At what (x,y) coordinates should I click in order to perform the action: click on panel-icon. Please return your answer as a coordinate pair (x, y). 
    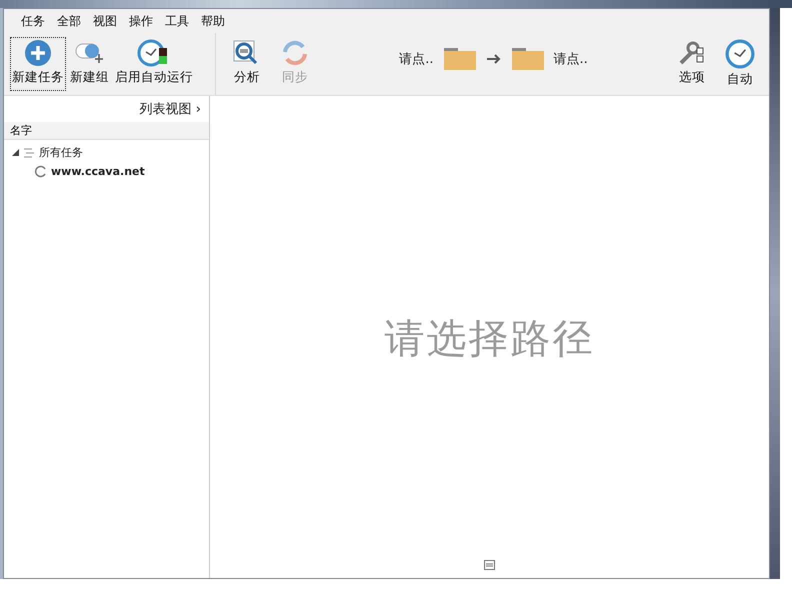
    Looking at the image, I should click on (489, 565).